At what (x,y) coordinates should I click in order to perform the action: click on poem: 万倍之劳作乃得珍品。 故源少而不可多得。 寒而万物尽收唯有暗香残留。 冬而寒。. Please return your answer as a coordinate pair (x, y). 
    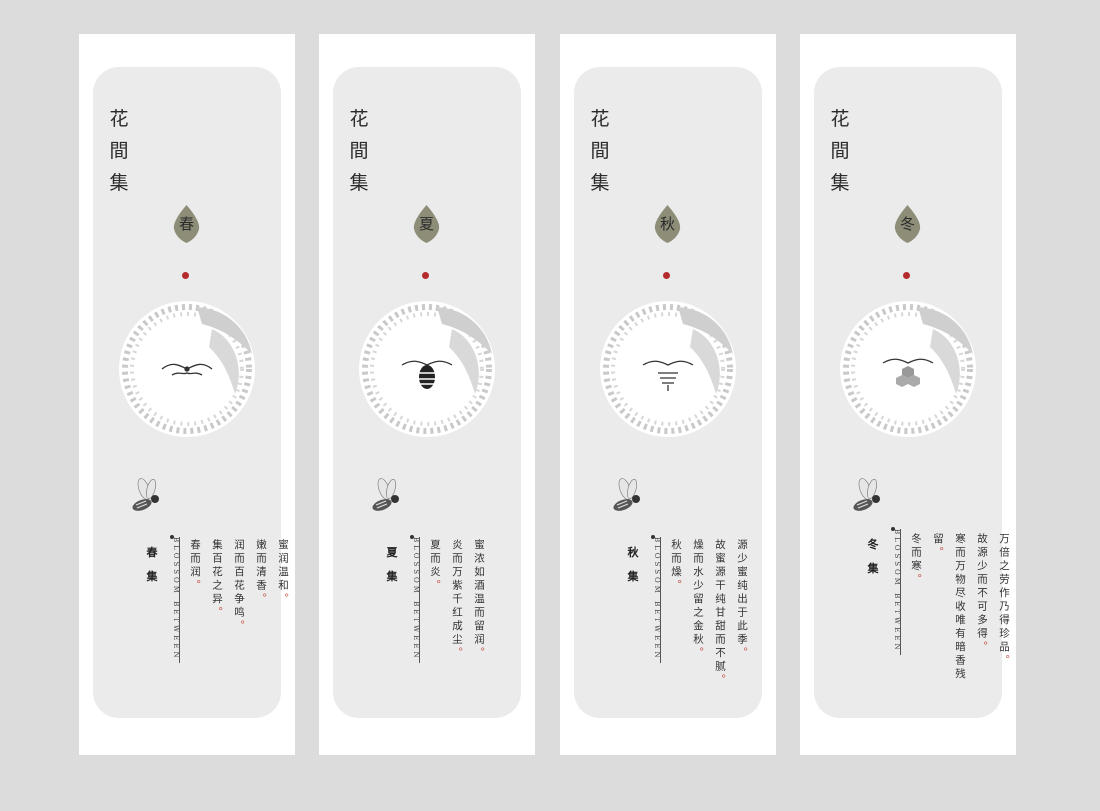
    Looking at the image, I should click on (960, 613).